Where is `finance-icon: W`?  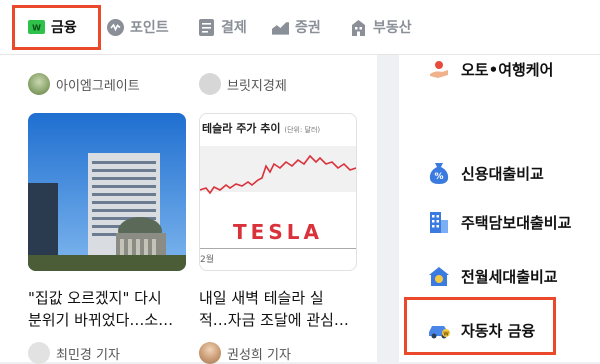
finance-icon: W is located at coordinates (36, 27).